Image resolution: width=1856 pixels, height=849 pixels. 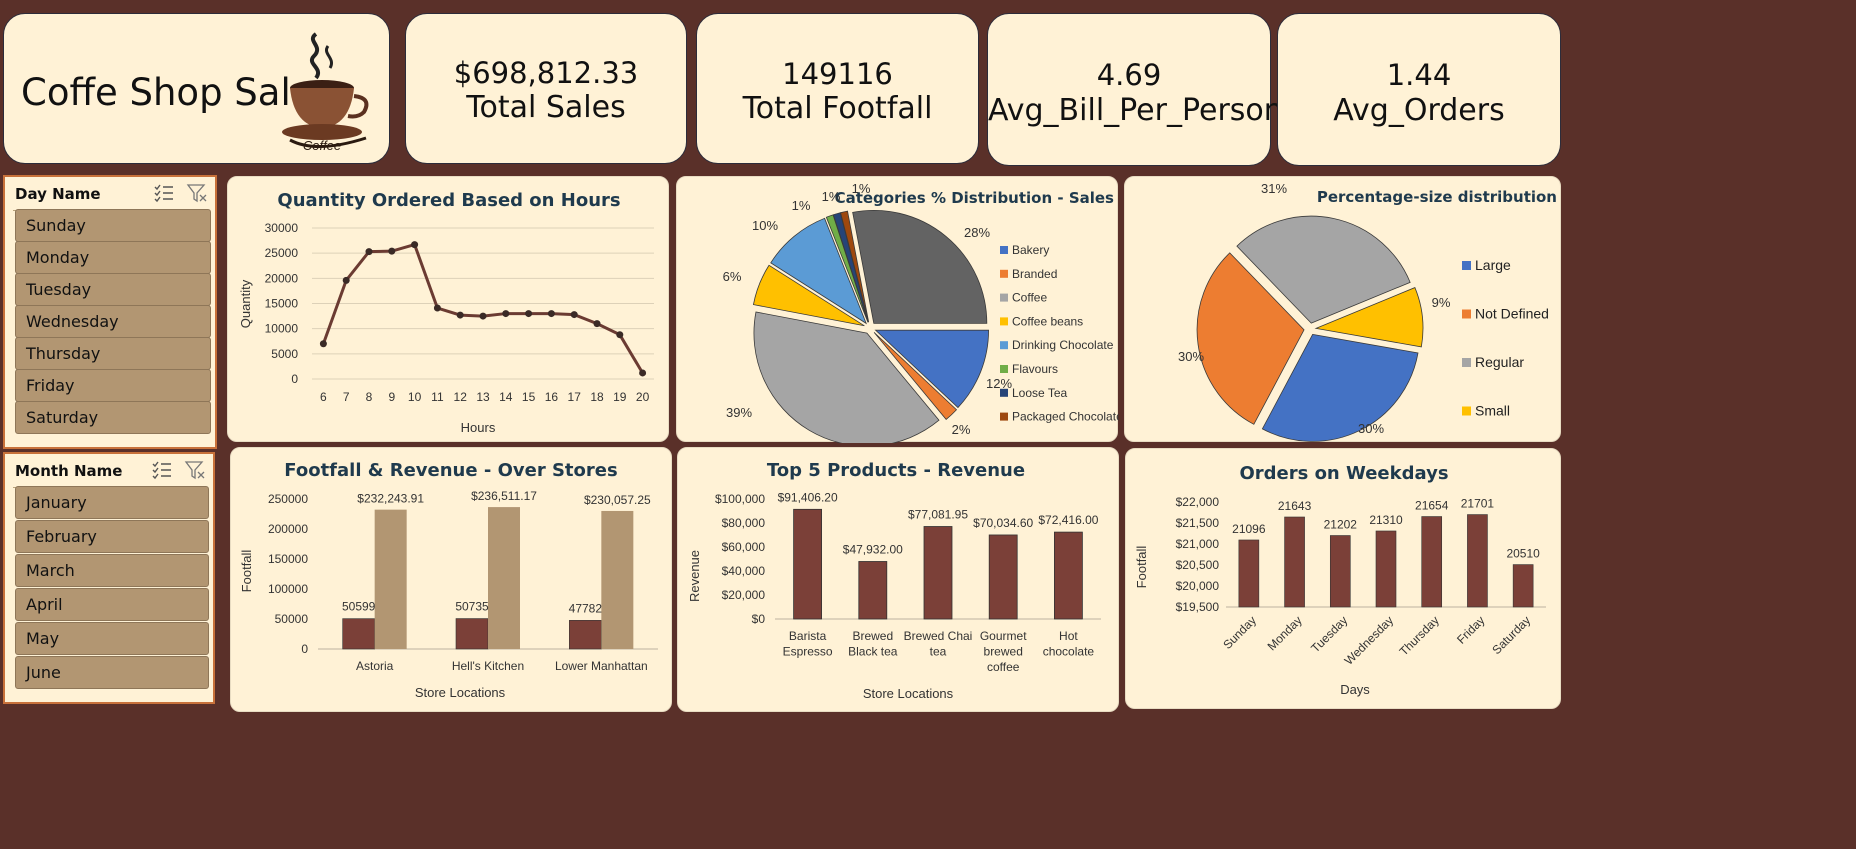 I want to click on data-label: $70,034.60, so click(x=1003, y=523).